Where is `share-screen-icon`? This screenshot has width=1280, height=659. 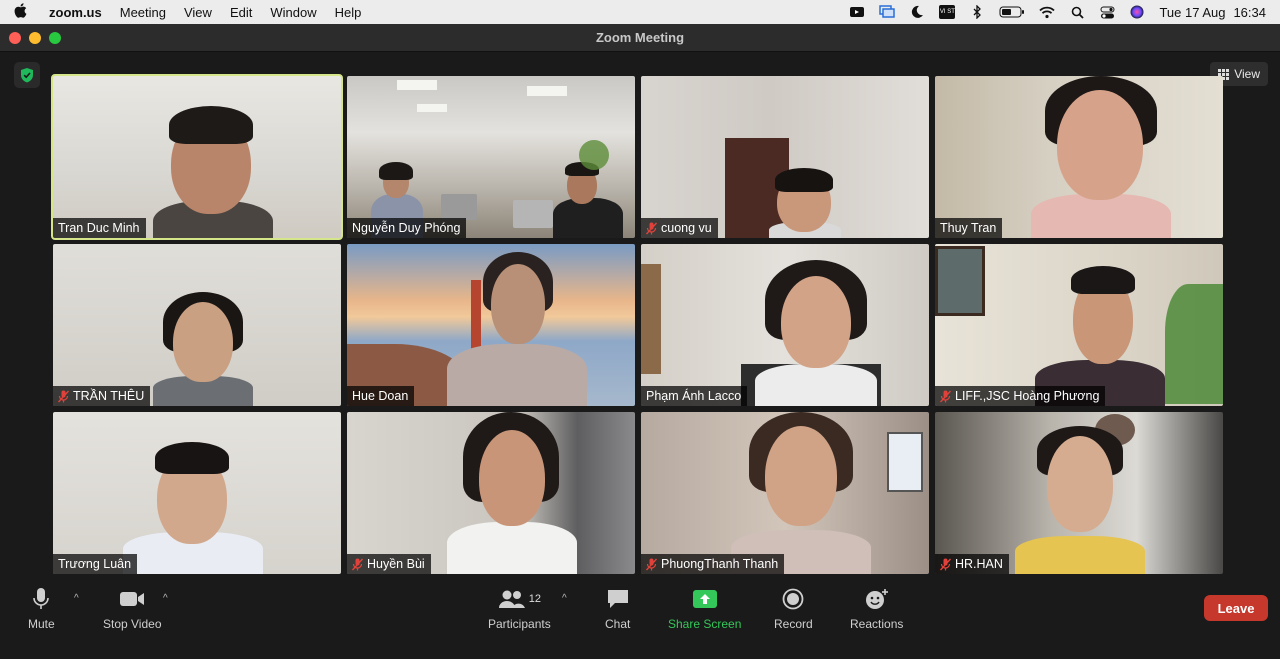 share-screen-icon is located at coordinates (705, 599).